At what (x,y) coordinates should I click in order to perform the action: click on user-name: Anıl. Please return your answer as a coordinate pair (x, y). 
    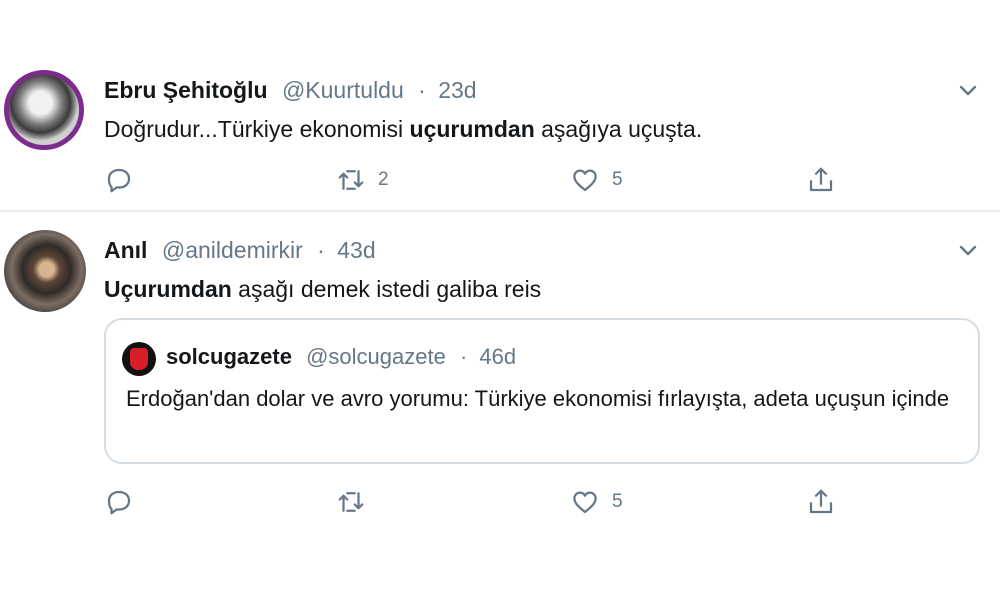
    Looking at the image, I should click on (125, 250).